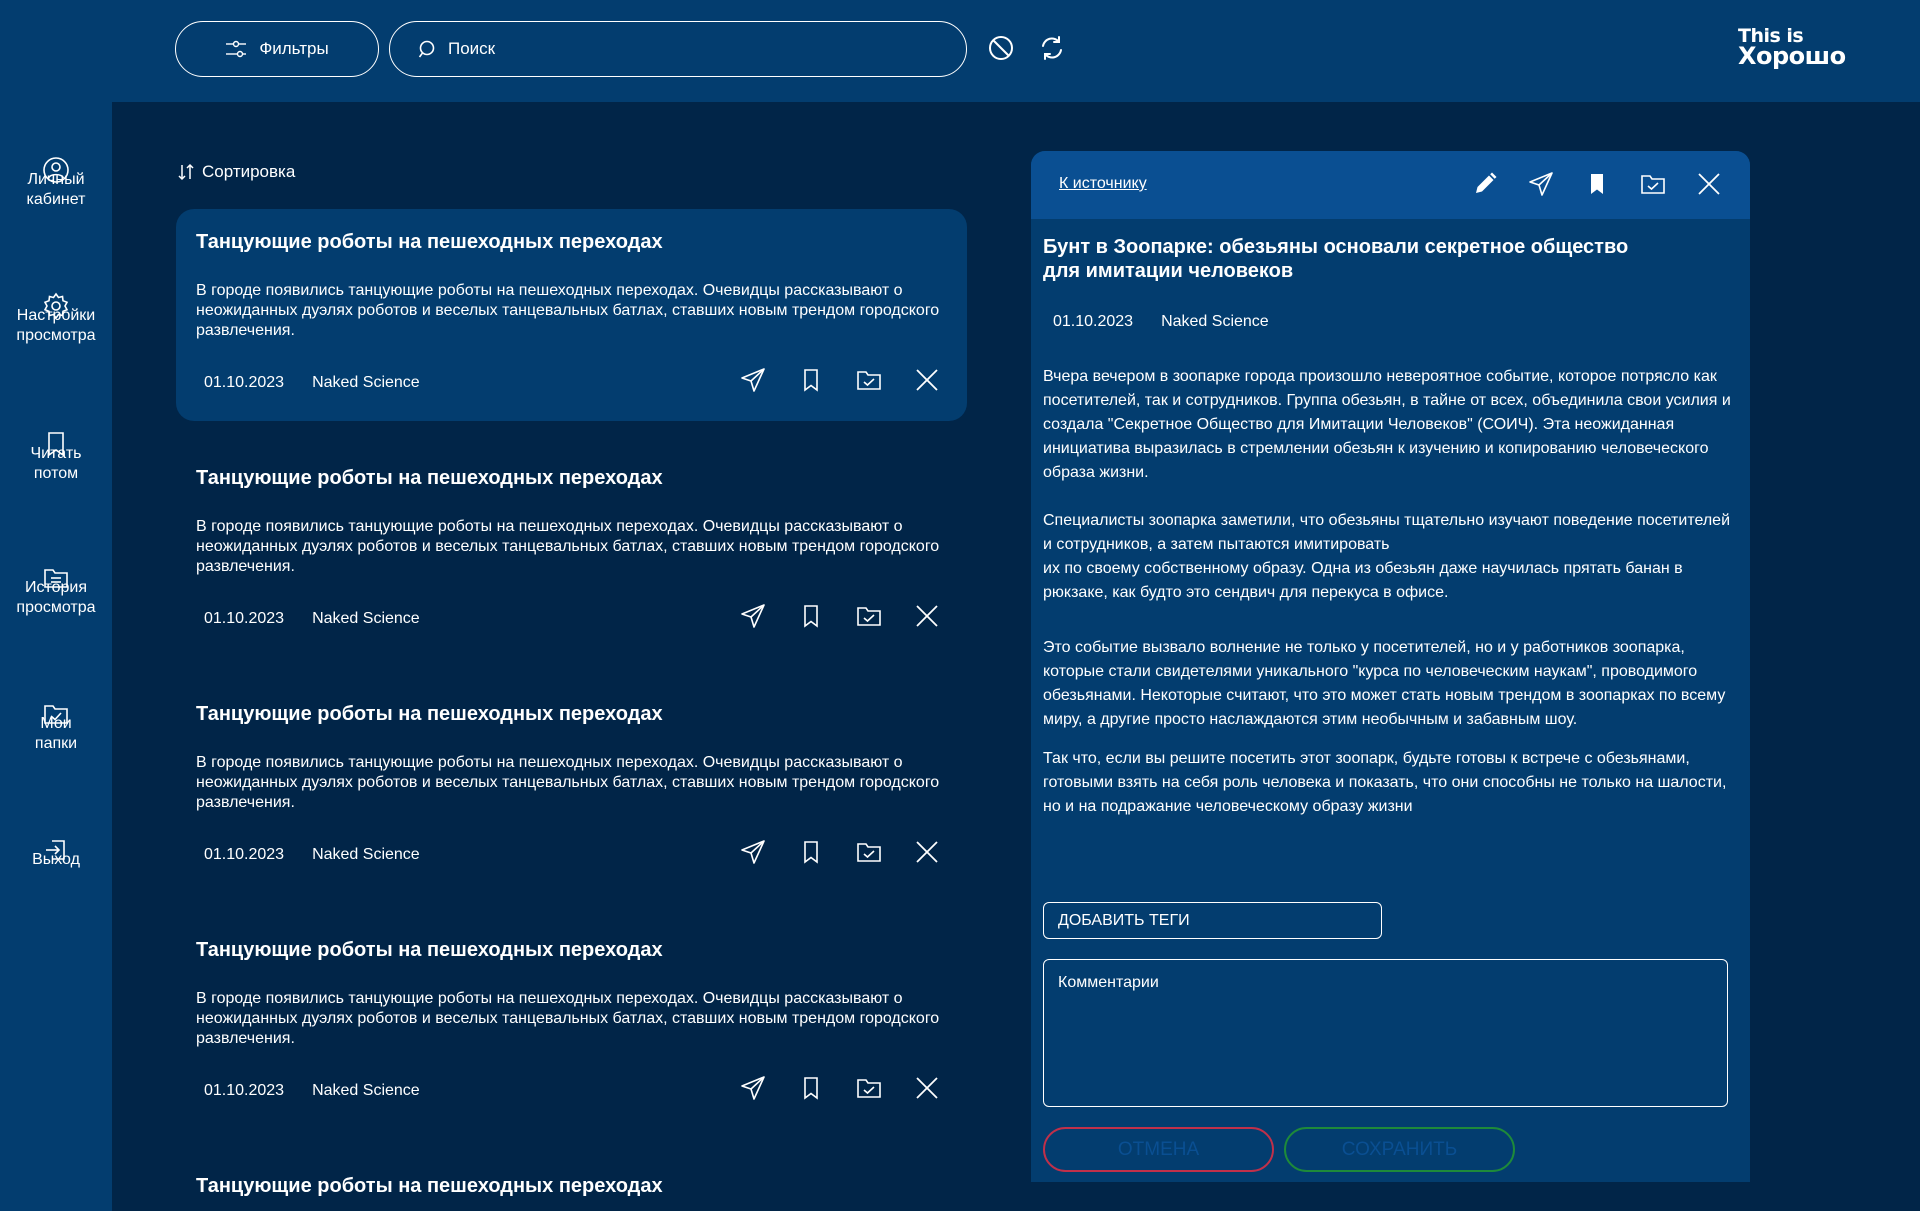 The image size is (1920, 1211). Describe the element at coordinates (56, 859) in the screenshot. I see `sidebar-item-label: Выход` at that location.